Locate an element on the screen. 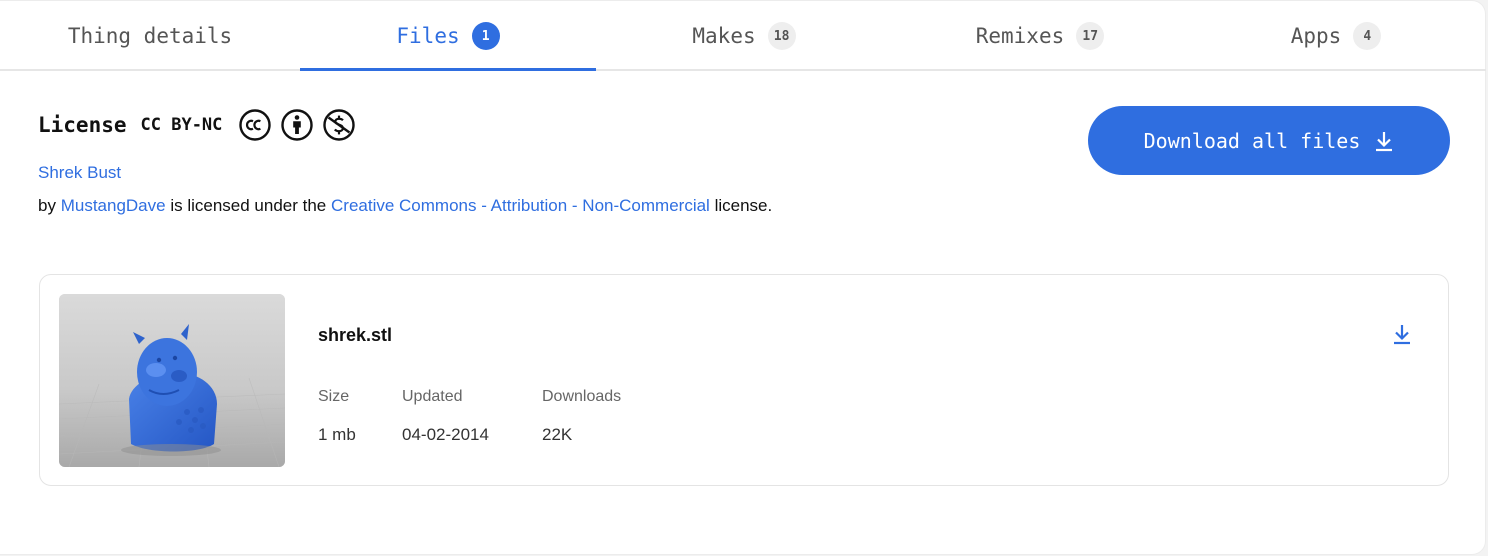 The width and height of the screenshot is (1488, 556). tab-count-badge: 4 is located at coordinates (1367, 36).